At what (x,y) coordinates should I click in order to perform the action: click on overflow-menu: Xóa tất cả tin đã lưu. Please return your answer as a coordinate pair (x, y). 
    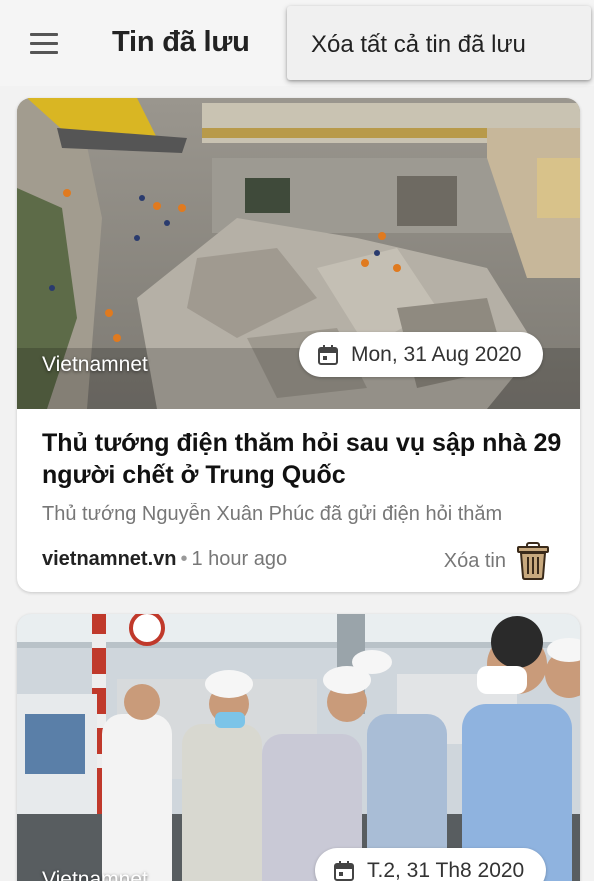
    Looking at the image, I should click on (439, 43).